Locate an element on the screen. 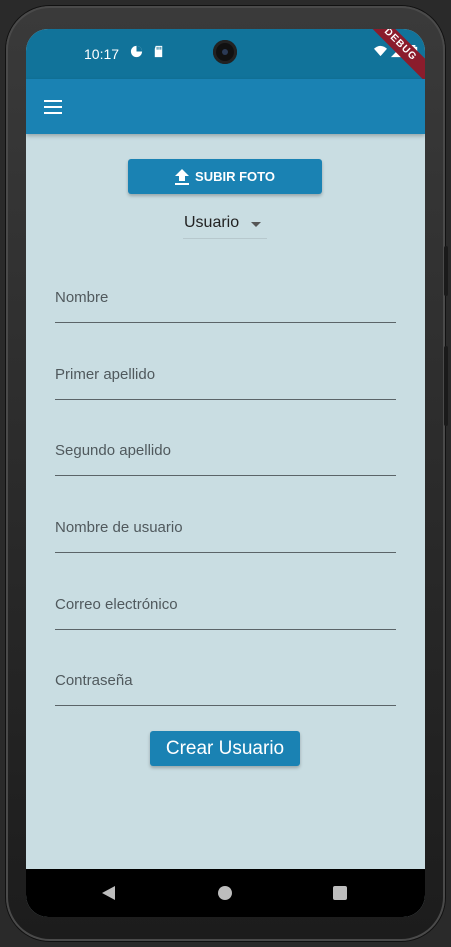 This screenshot has width=451, height=947. primer-apellido-field is located at coordinates (225, 379).